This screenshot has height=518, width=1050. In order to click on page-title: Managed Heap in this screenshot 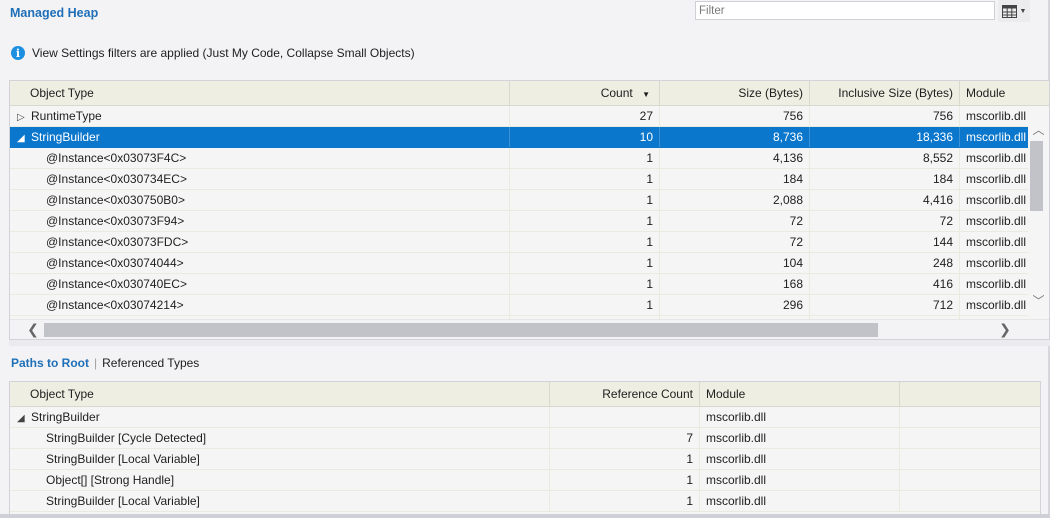, I will do `click(54, 13)`.